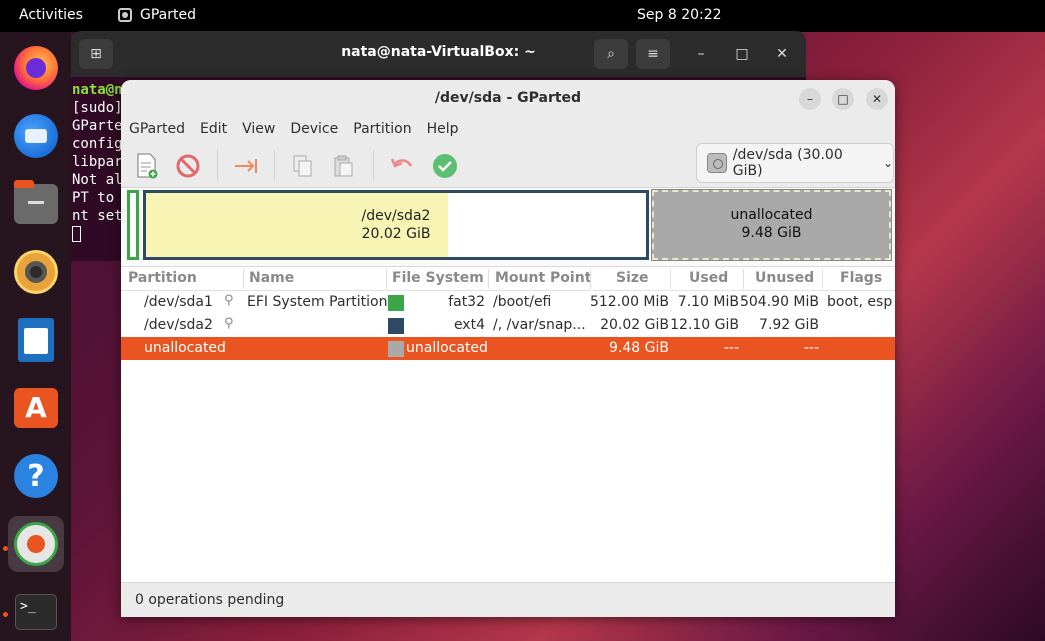  Describe the element at coordinates (210, 600) in the screenshot. I see `operations-pending-status: 0 operations pending` at that location.